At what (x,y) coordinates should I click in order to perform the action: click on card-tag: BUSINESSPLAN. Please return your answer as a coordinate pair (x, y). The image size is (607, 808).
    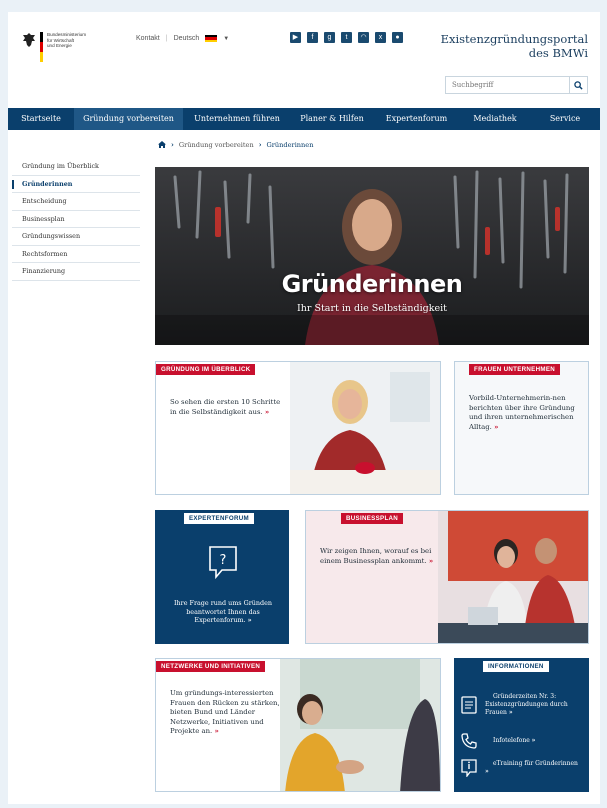
    Looking at the image, I should click on (372, 518).